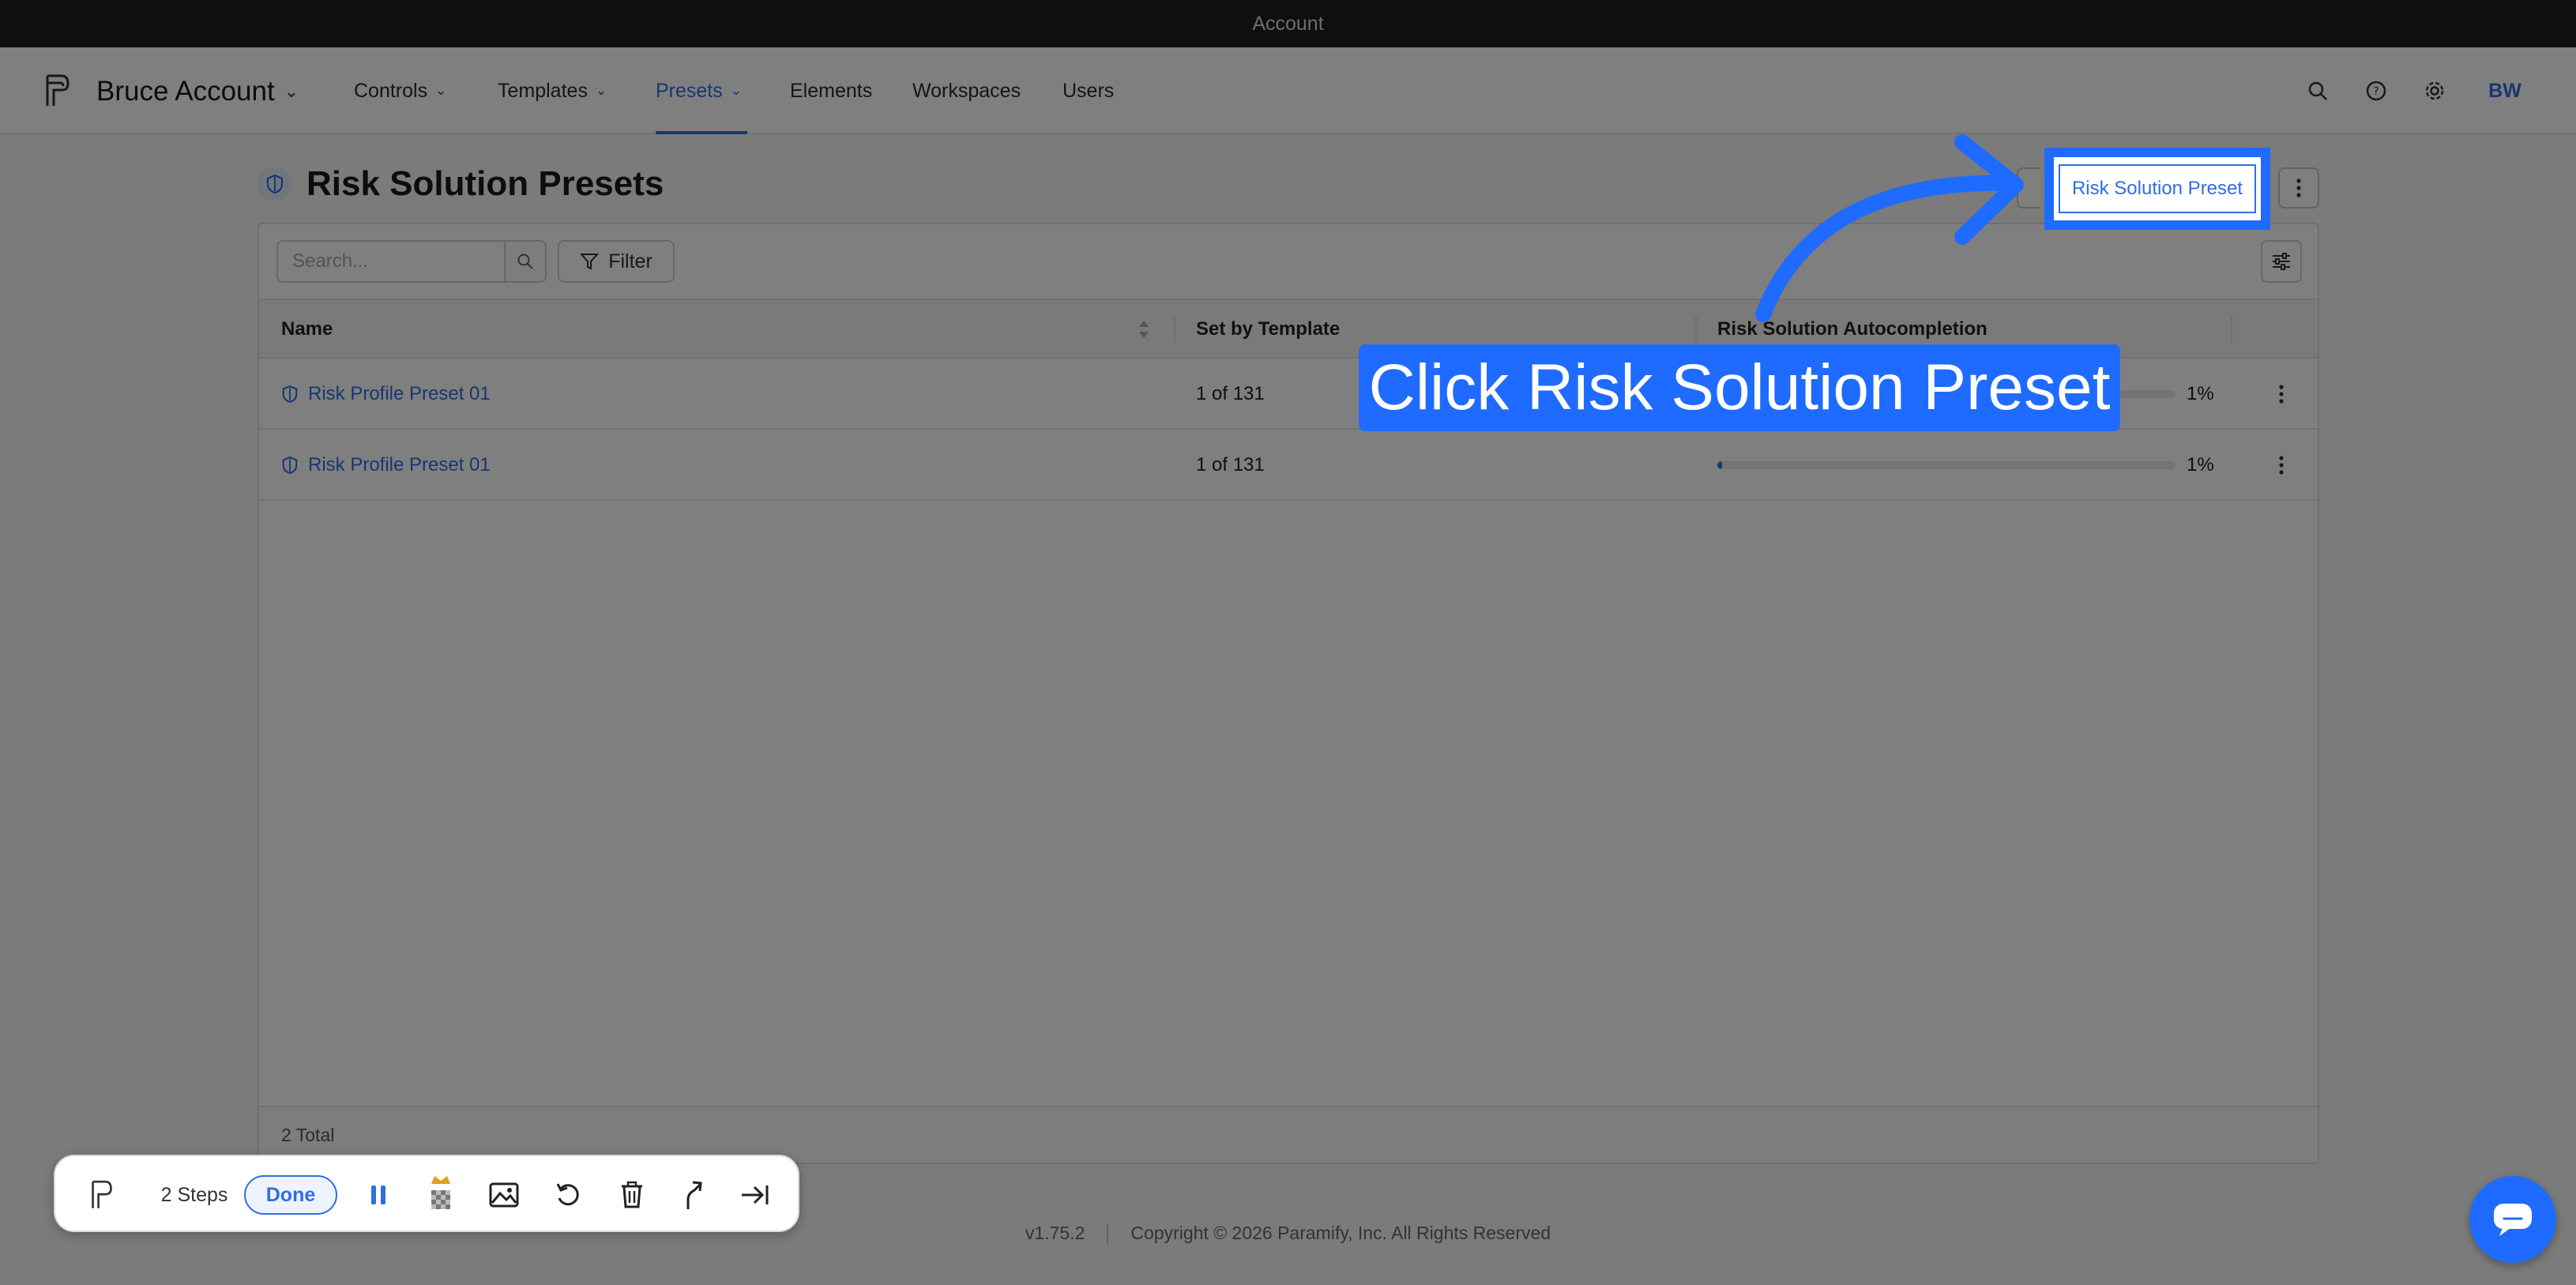 Image resolution: width=2576 pixels, height=1285 pixels. I want to click on column-label: Set by Template, so click(1269, 329).